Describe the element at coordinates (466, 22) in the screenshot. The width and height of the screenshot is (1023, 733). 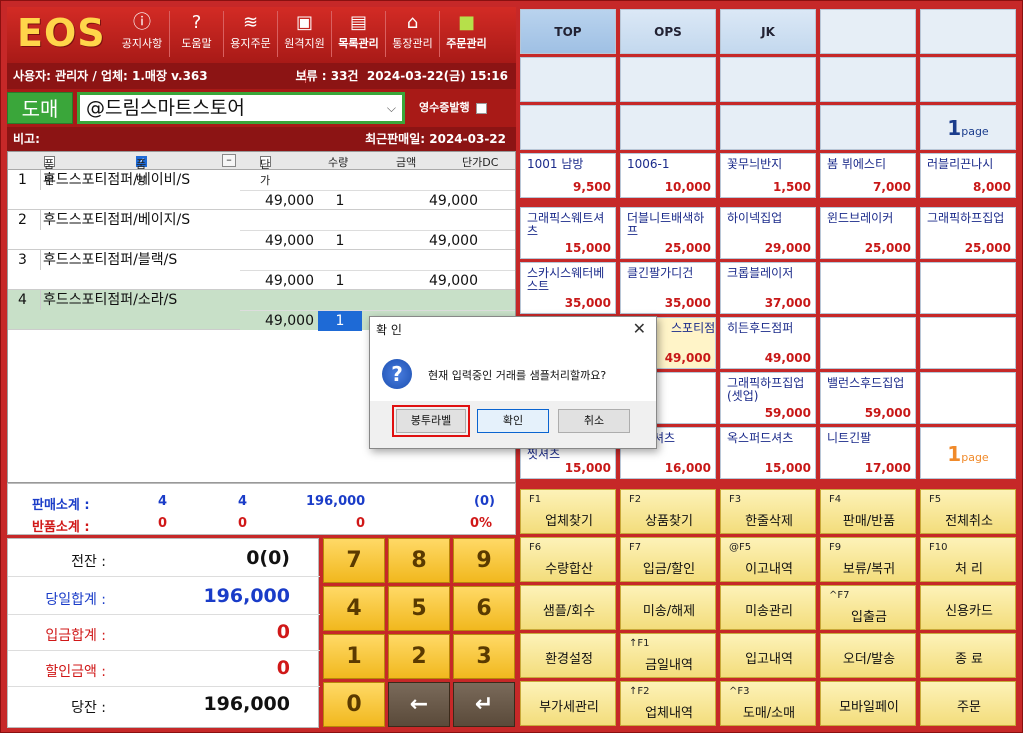
I see `box-icon: ■` at that location.